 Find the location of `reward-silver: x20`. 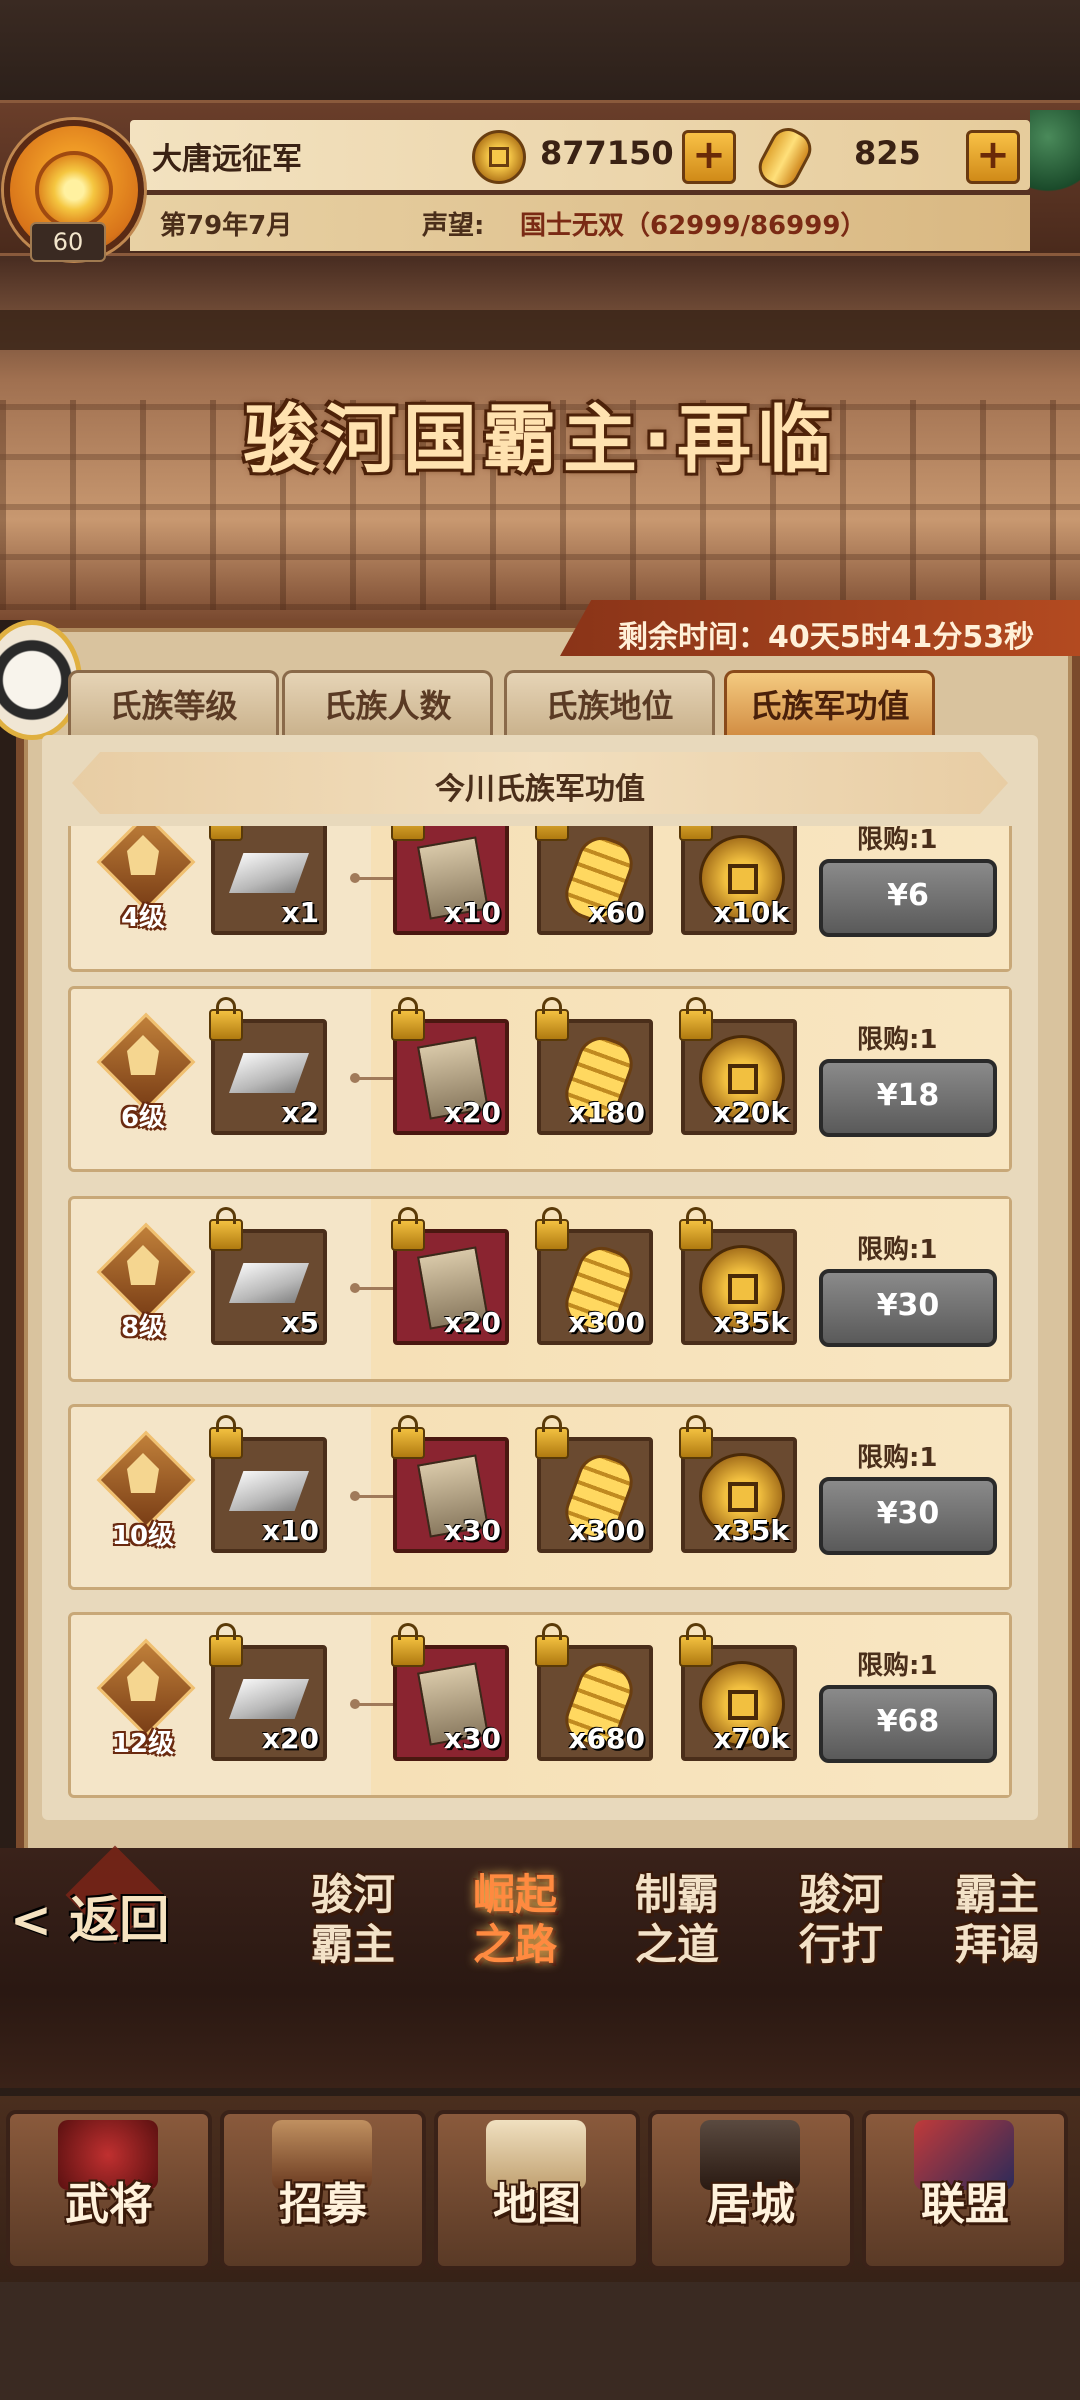

reward-silver: x20 is located at coordinates (268, 1692).